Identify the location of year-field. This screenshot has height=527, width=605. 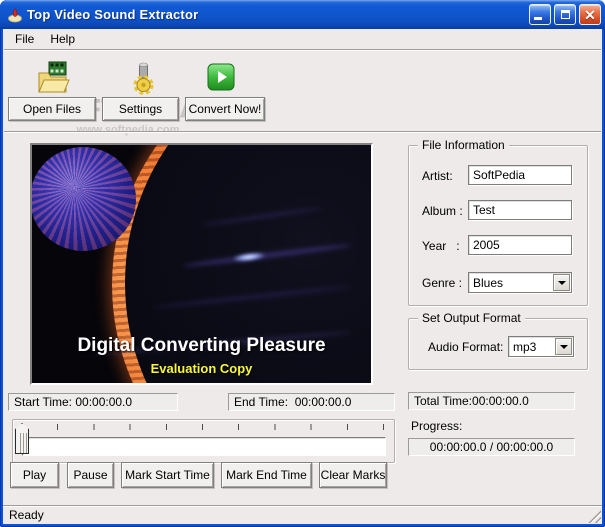
(520, 245).